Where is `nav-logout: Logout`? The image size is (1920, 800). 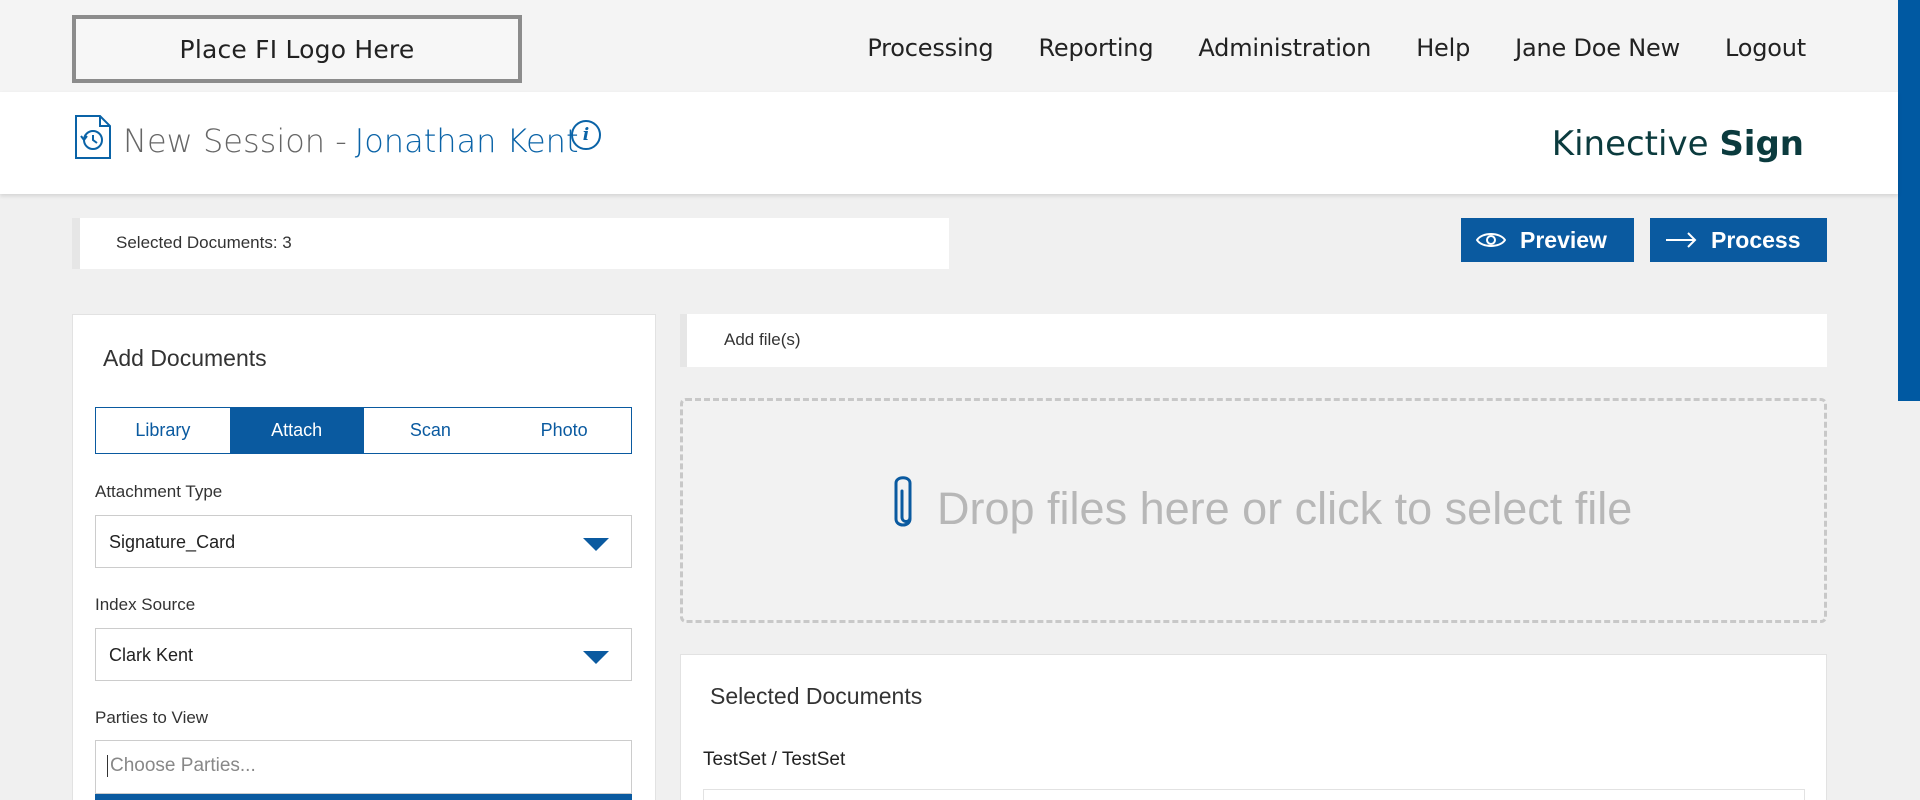
nav-logout: Logout is located at coordinates (1765, 48).